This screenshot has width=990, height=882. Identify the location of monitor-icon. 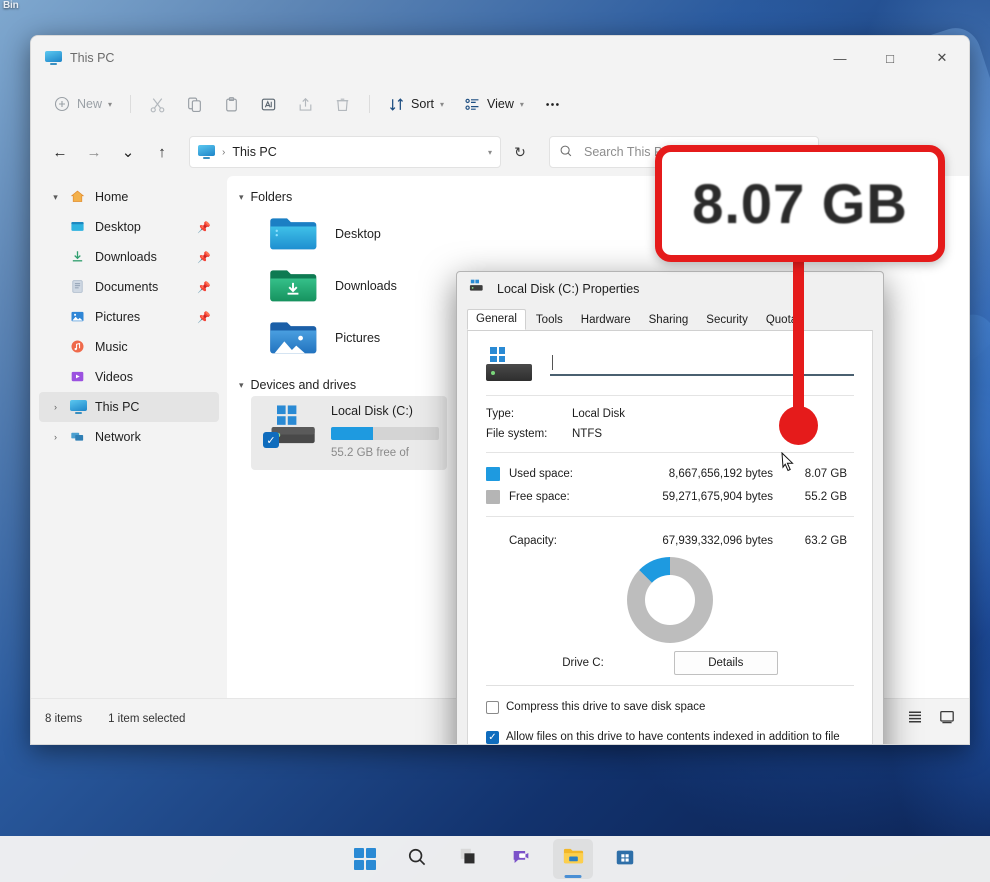
(206, 152).